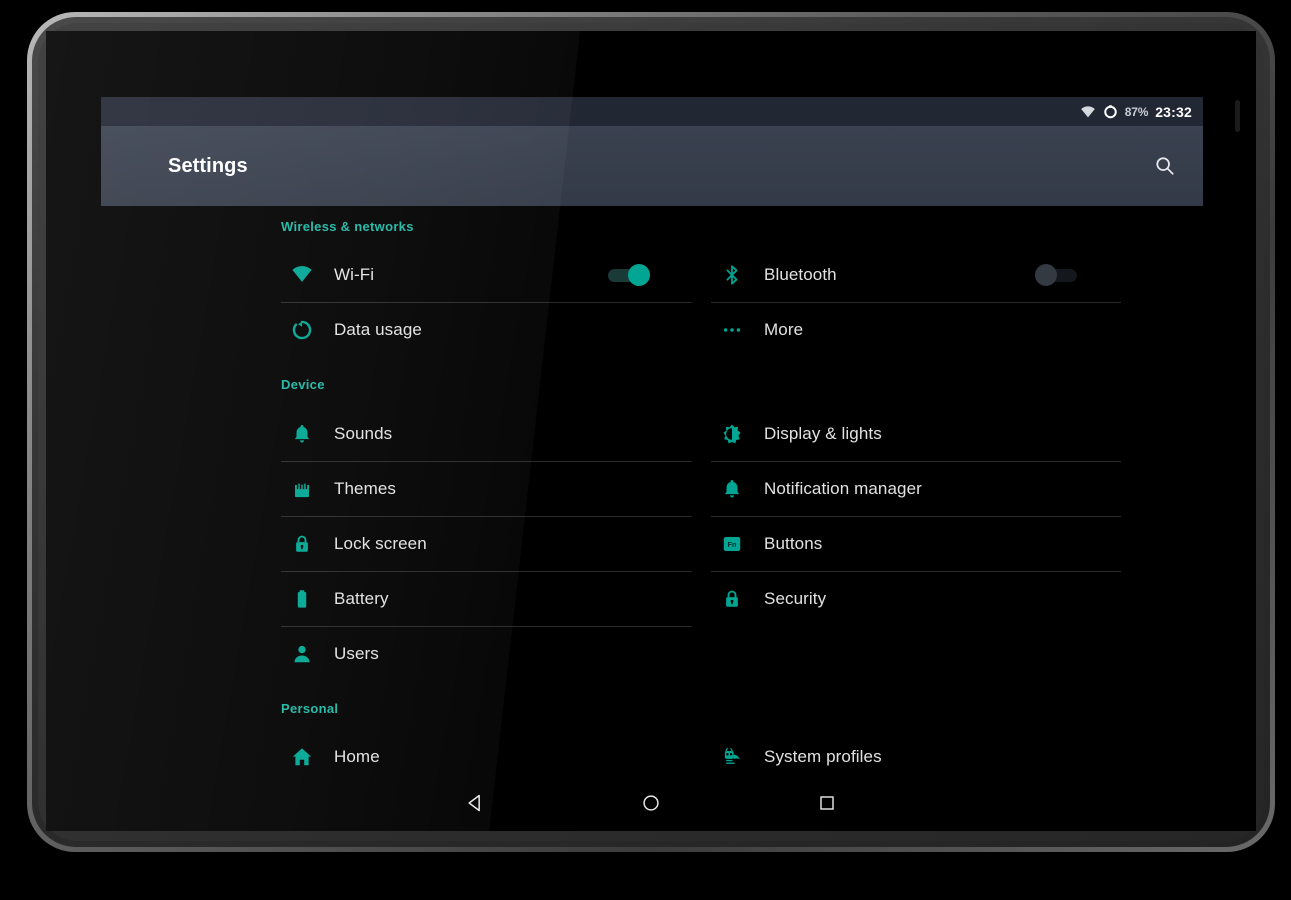 The width and height of the screenshot is (1291, 900). Describe the element at coordinates (823, 433) in the screenshot. I see `list-item-label: Display & lights` at that location.